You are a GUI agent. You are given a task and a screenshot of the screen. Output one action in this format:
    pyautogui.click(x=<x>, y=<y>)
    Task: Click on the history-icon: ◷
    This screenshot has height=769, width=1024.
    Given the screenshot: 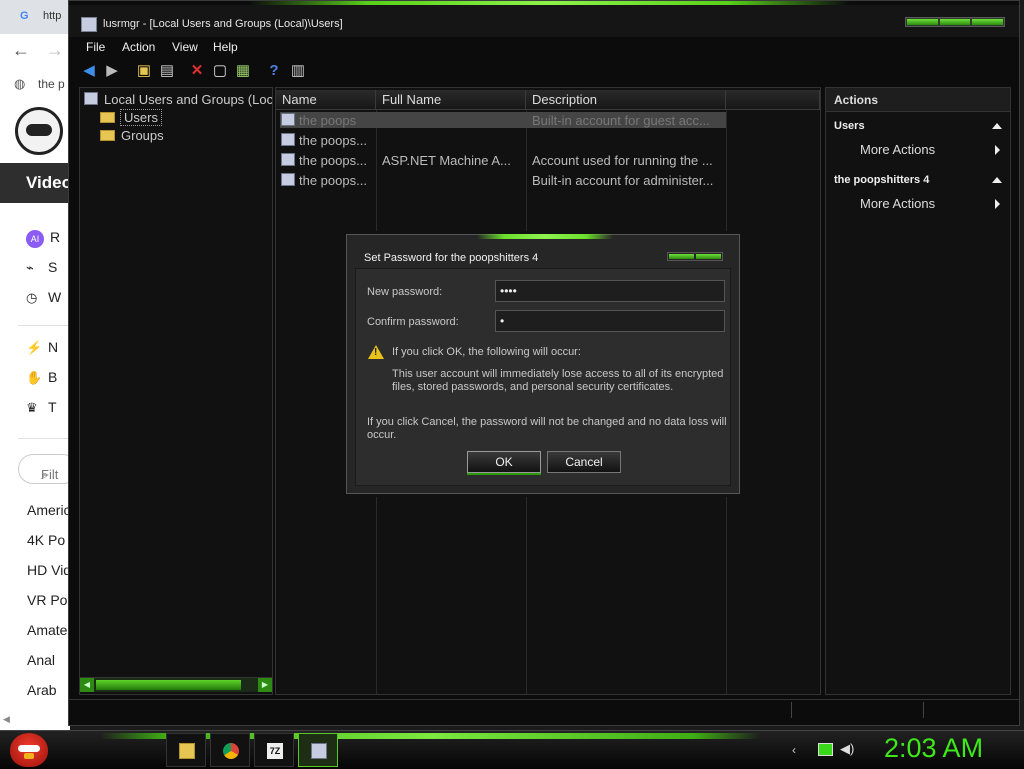 What is the action you would take?
    pyautogui.click(x=32, y=297)
    